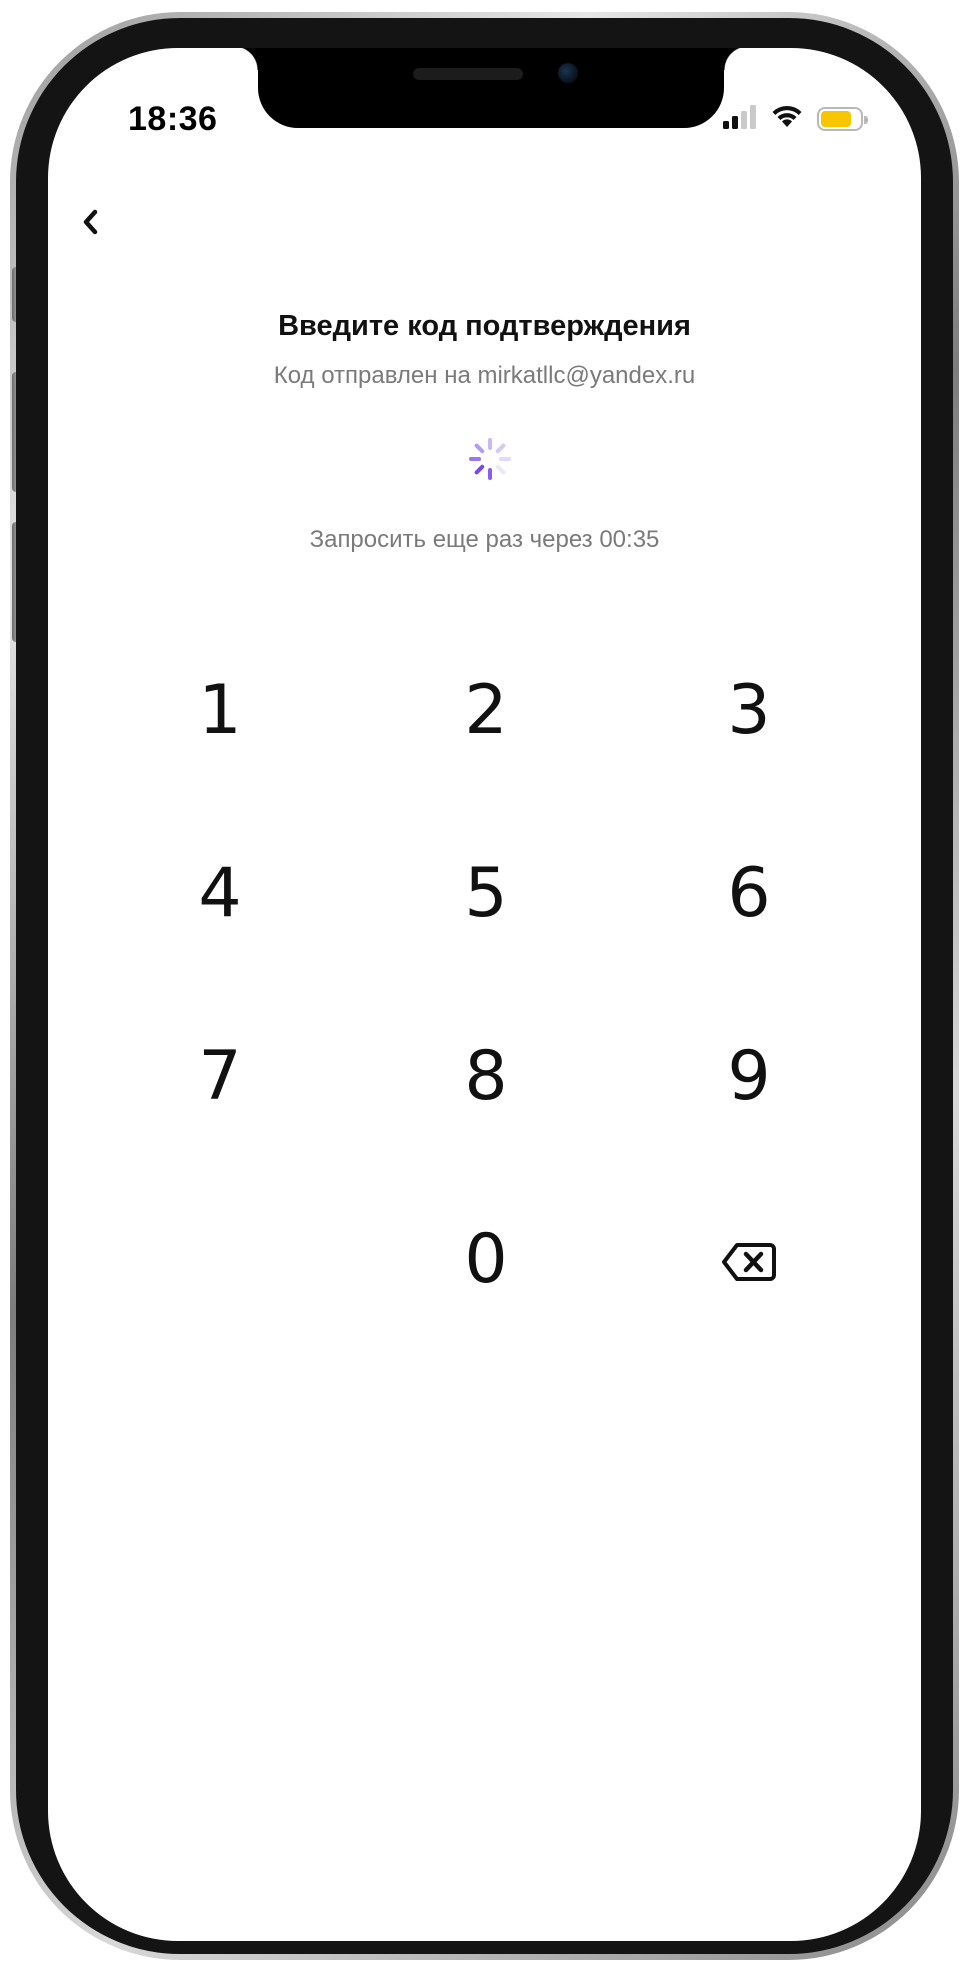  Describe the element at coordinates (749, 710) in the screenshot. I see `key-3: 3` at that location.